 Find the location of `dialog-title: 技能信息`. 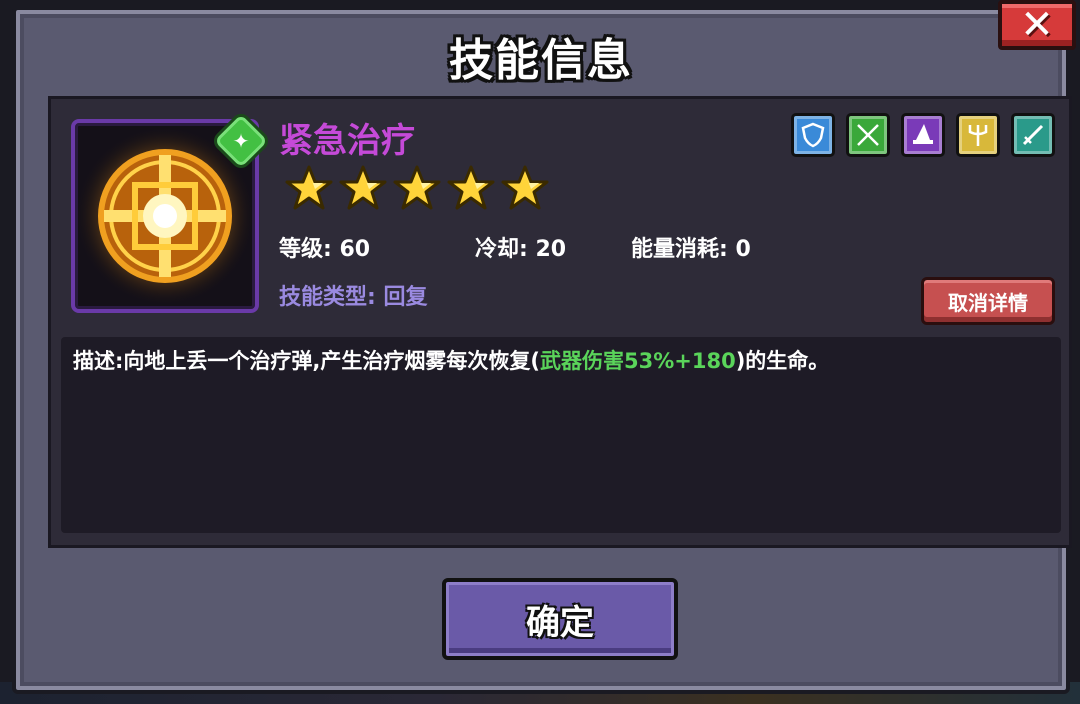

dialog-title: 技能信息 is located at coordinates (541, 60).